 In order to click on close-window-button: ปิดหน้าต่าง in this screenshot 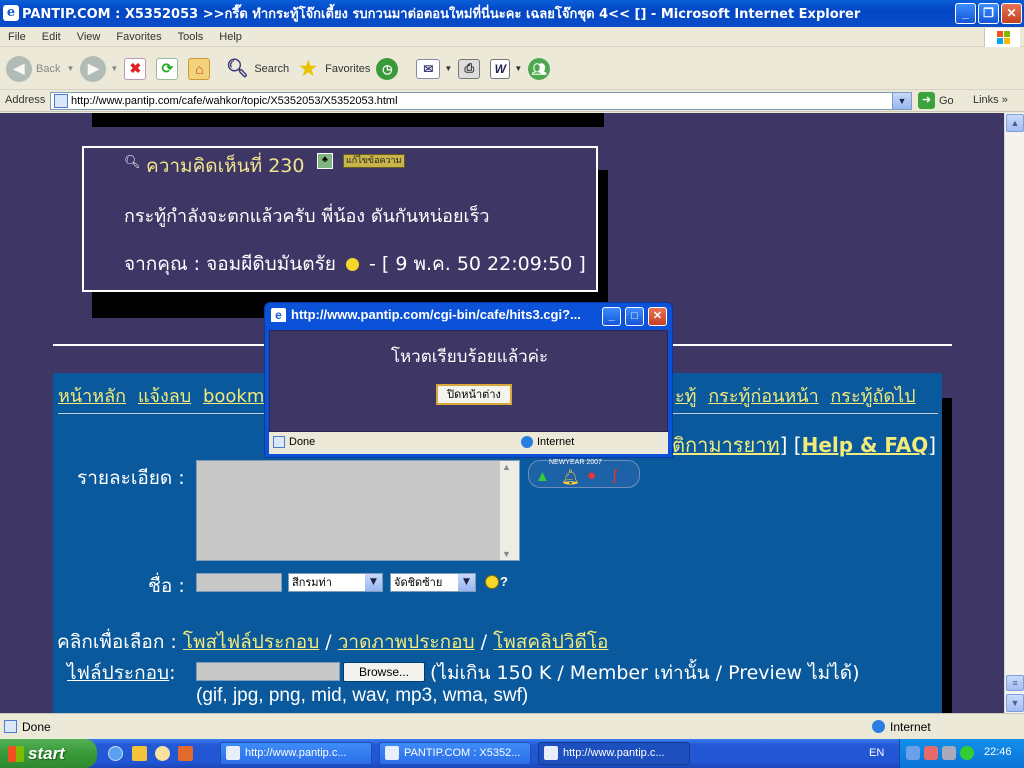, I will do `click(474, 394)`.